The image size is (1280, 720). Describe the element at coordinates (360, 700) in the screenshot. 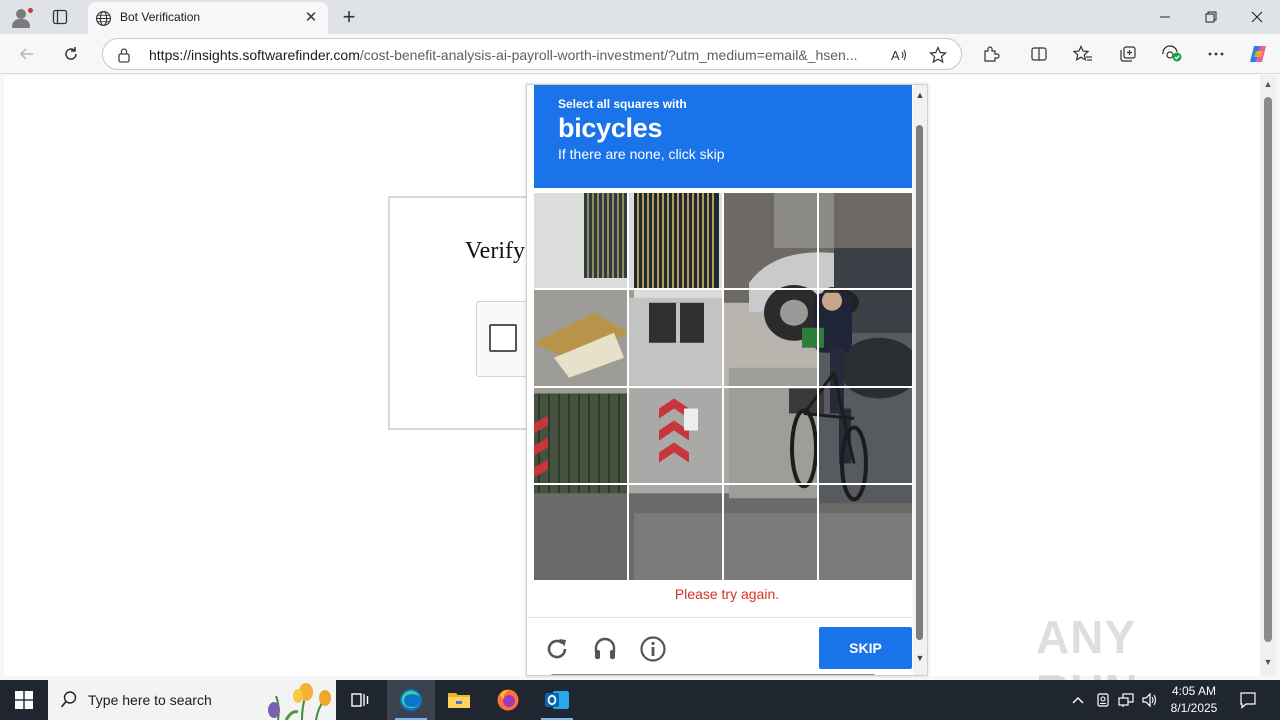

I see `task-view-icon` at that location.